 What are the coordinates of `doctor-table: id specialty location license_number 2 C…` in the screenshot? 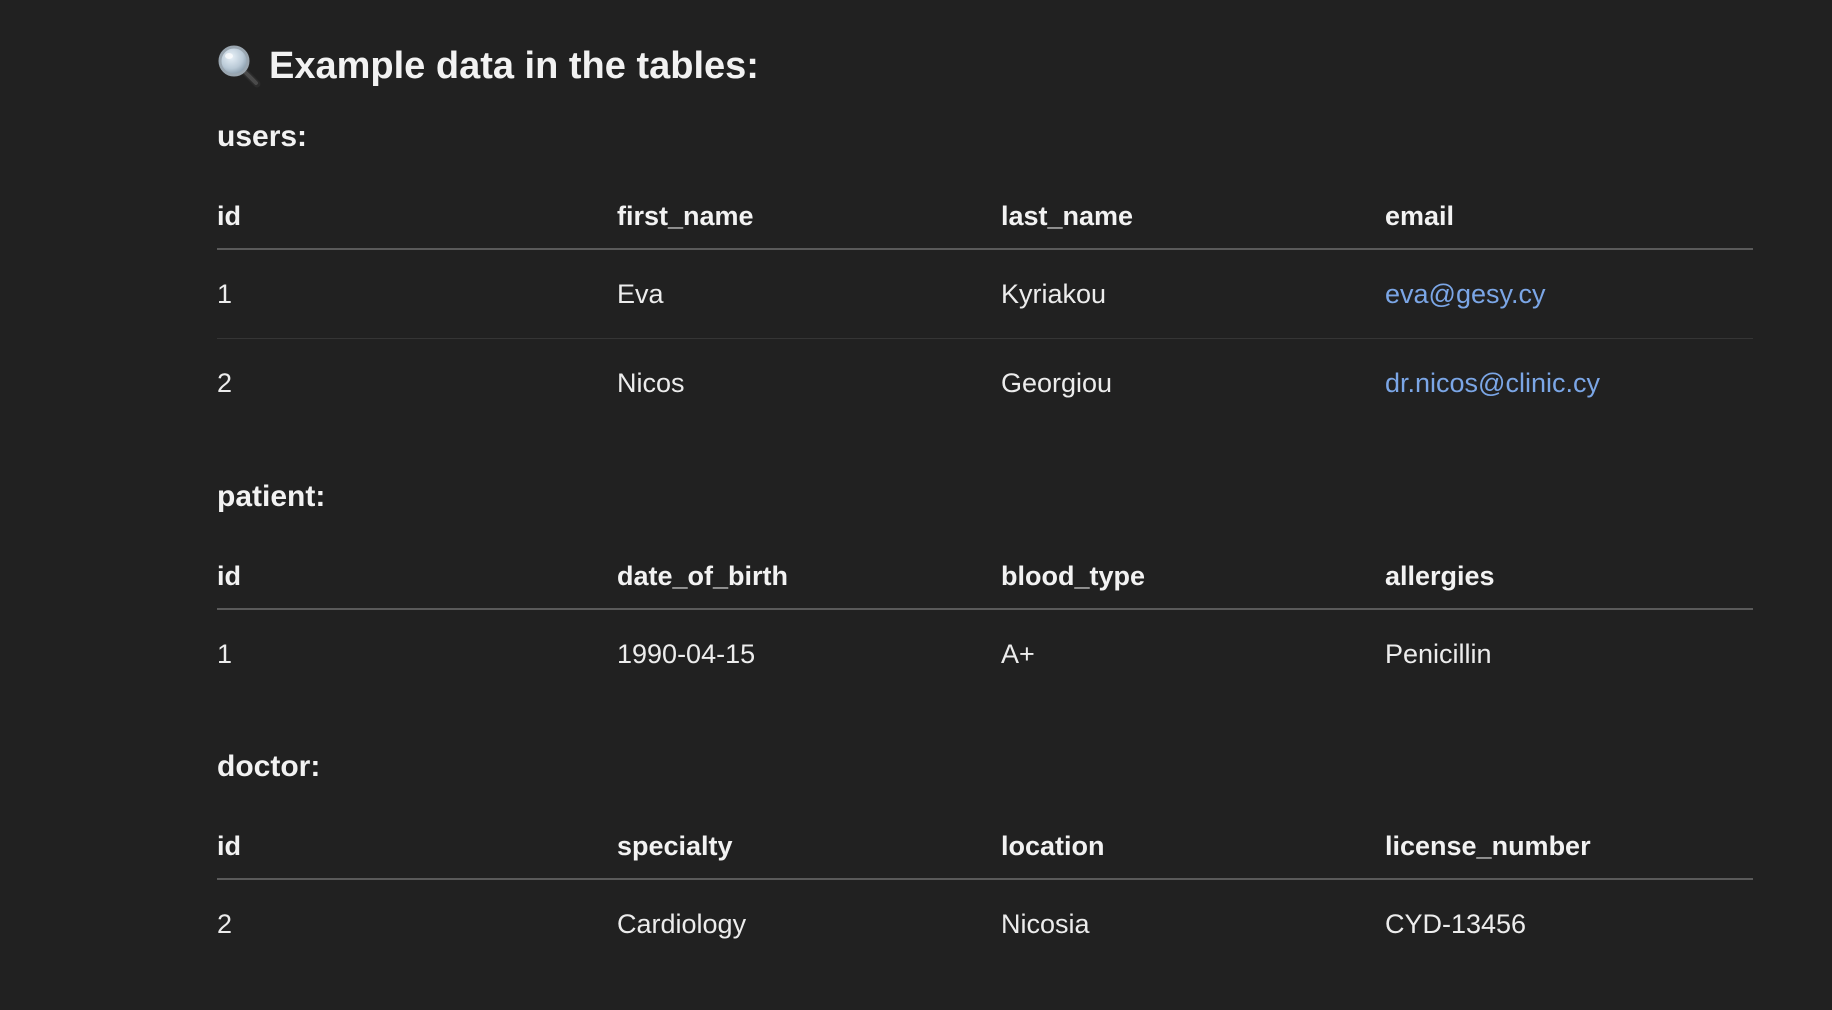 It's located at (985, 891).